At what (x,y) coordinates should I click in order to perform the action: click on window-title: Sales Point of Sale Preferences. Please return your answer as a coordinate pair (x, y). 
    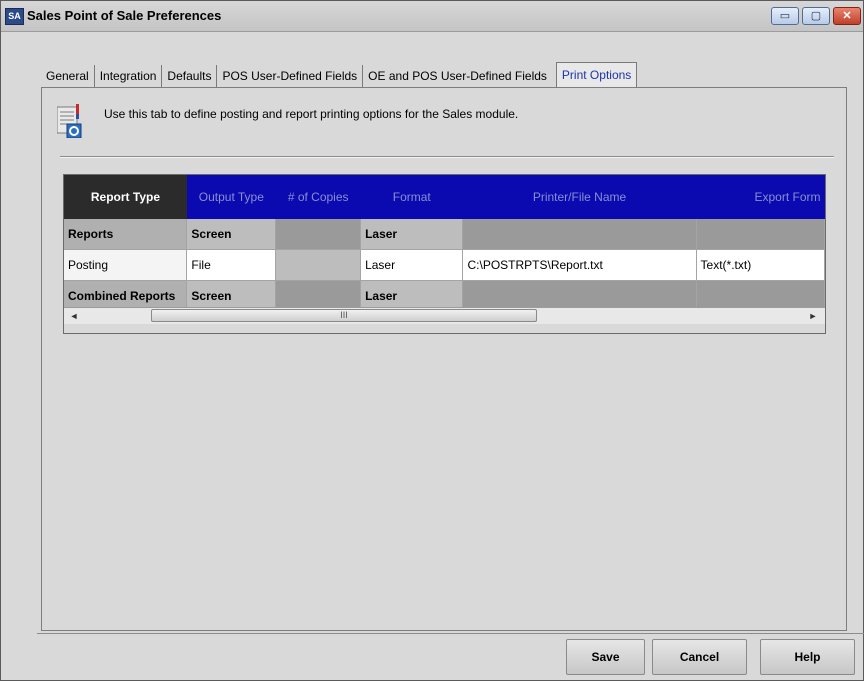
    Looking at the image, I should click on (124, 15).